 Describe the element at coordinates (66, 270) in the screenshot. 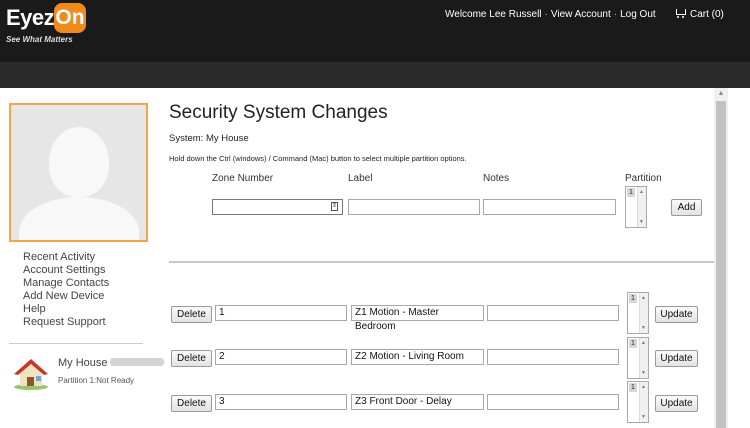

I see `sidebar-item-account-settings: Account Settings` at that location.